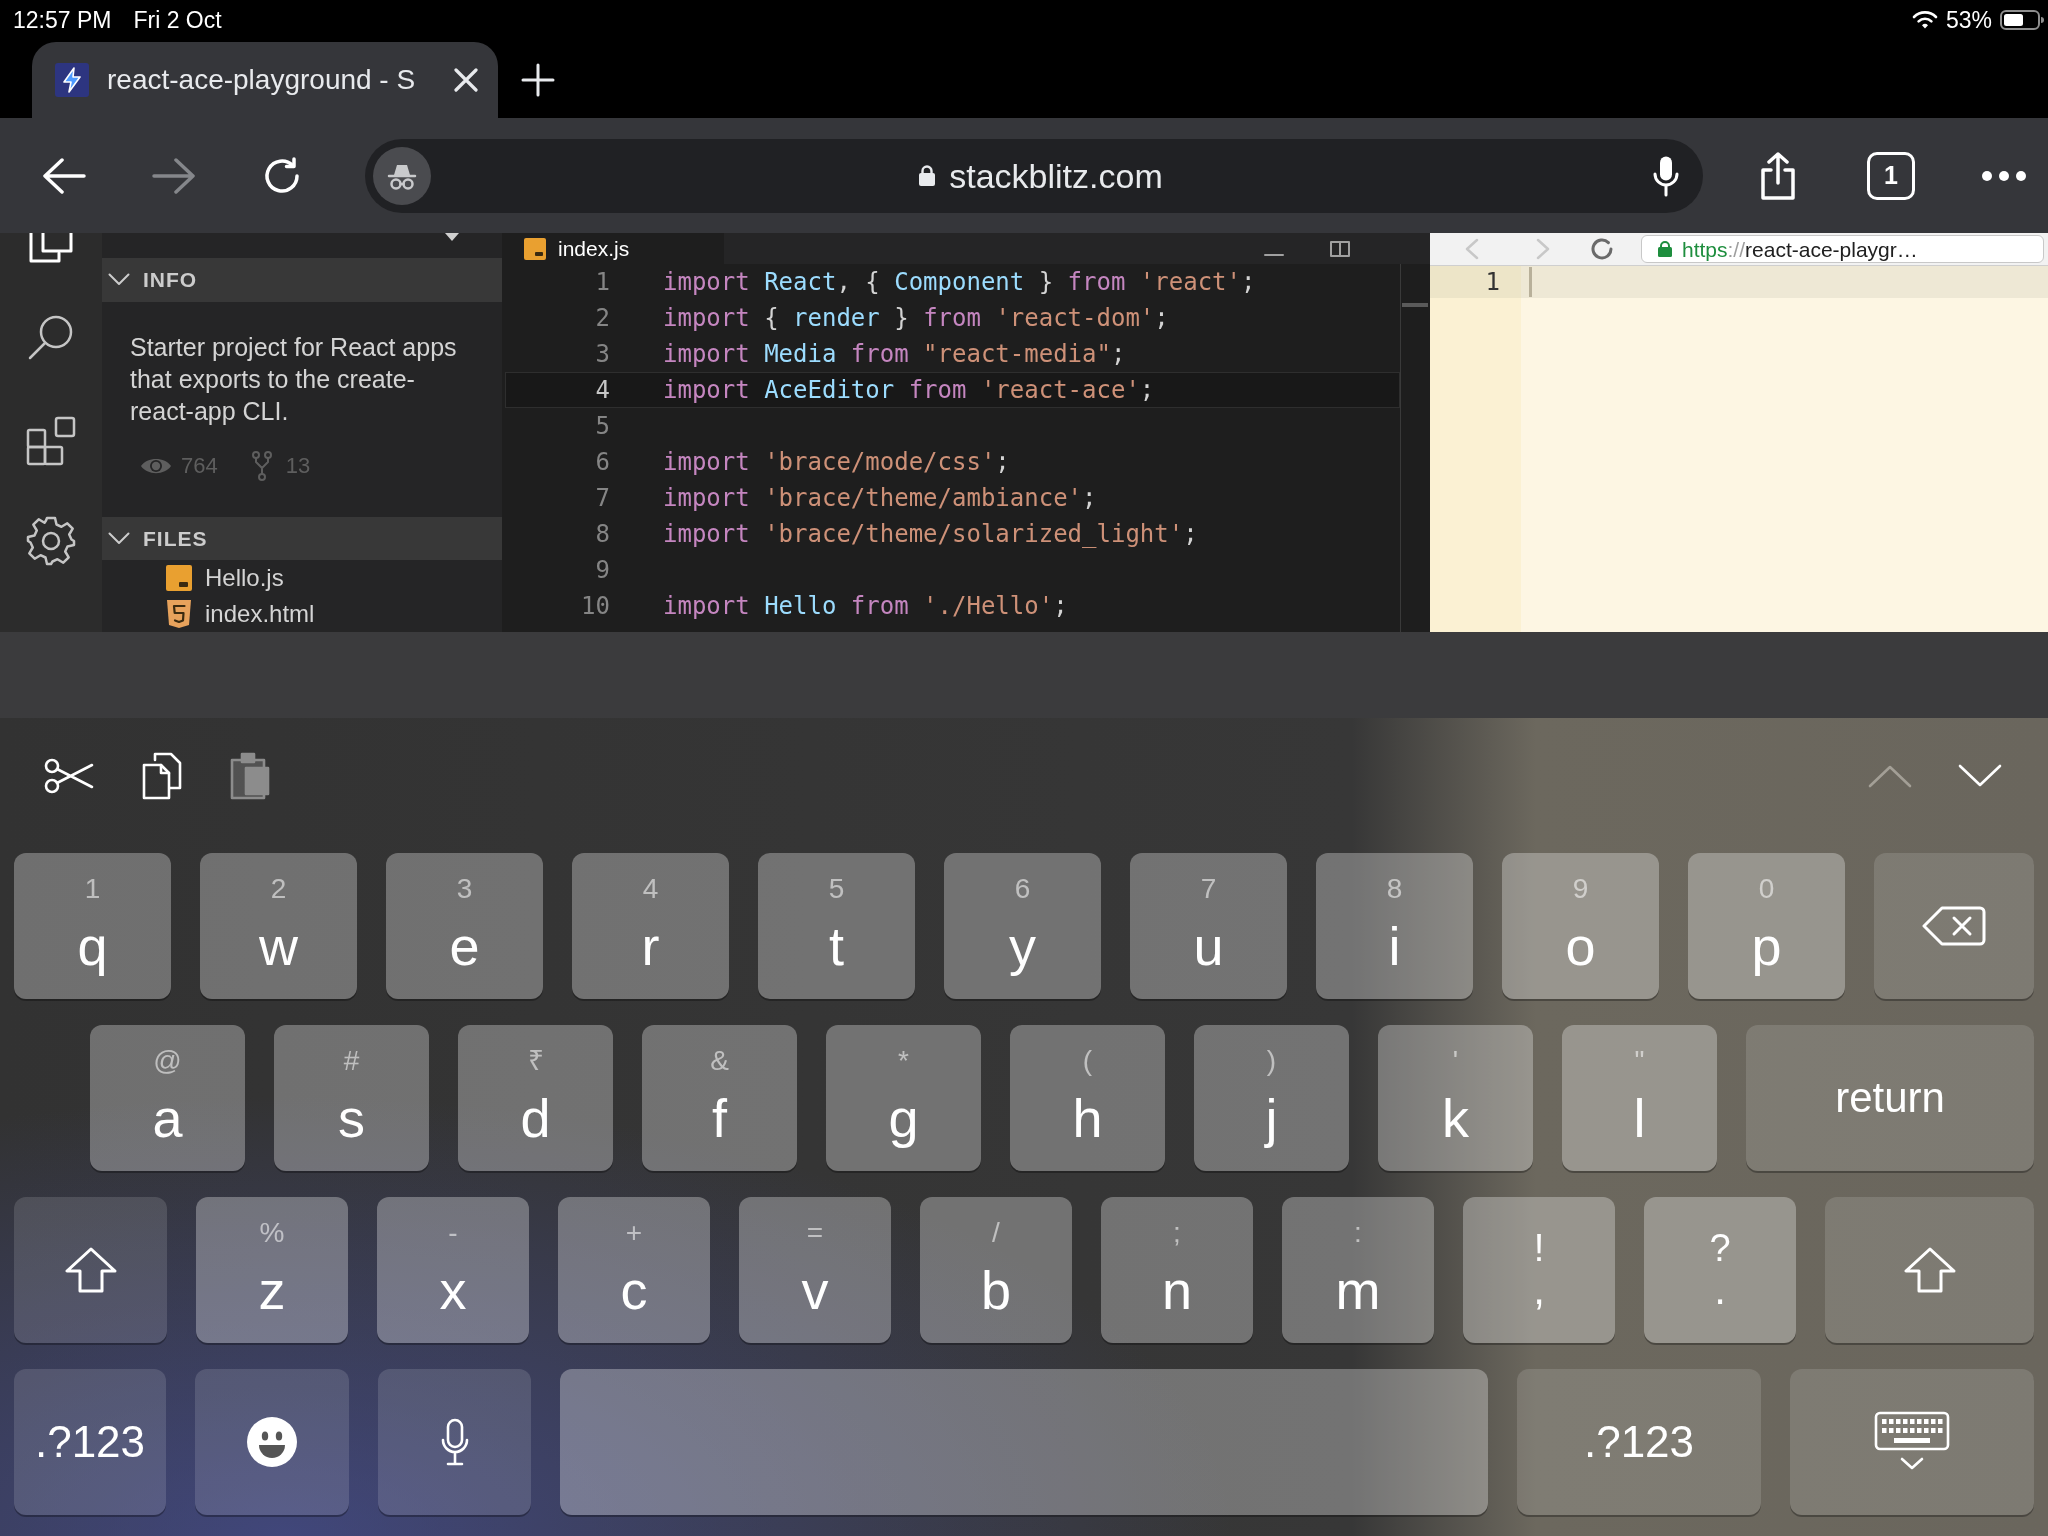 The height and width of the screenshot is (1536, 2048). I want to click on code-line: import 'brace/mode/css';, so click(836, 462).